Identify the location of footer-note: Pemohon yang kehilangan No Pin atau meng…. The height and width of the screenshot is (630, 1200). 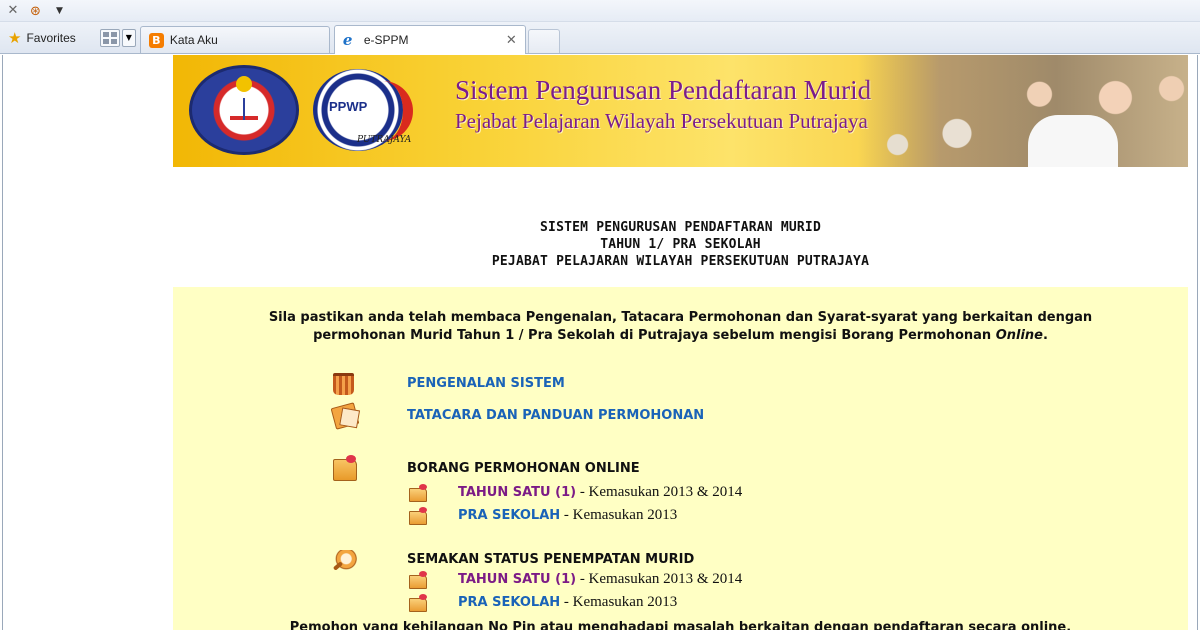
(680, 625).